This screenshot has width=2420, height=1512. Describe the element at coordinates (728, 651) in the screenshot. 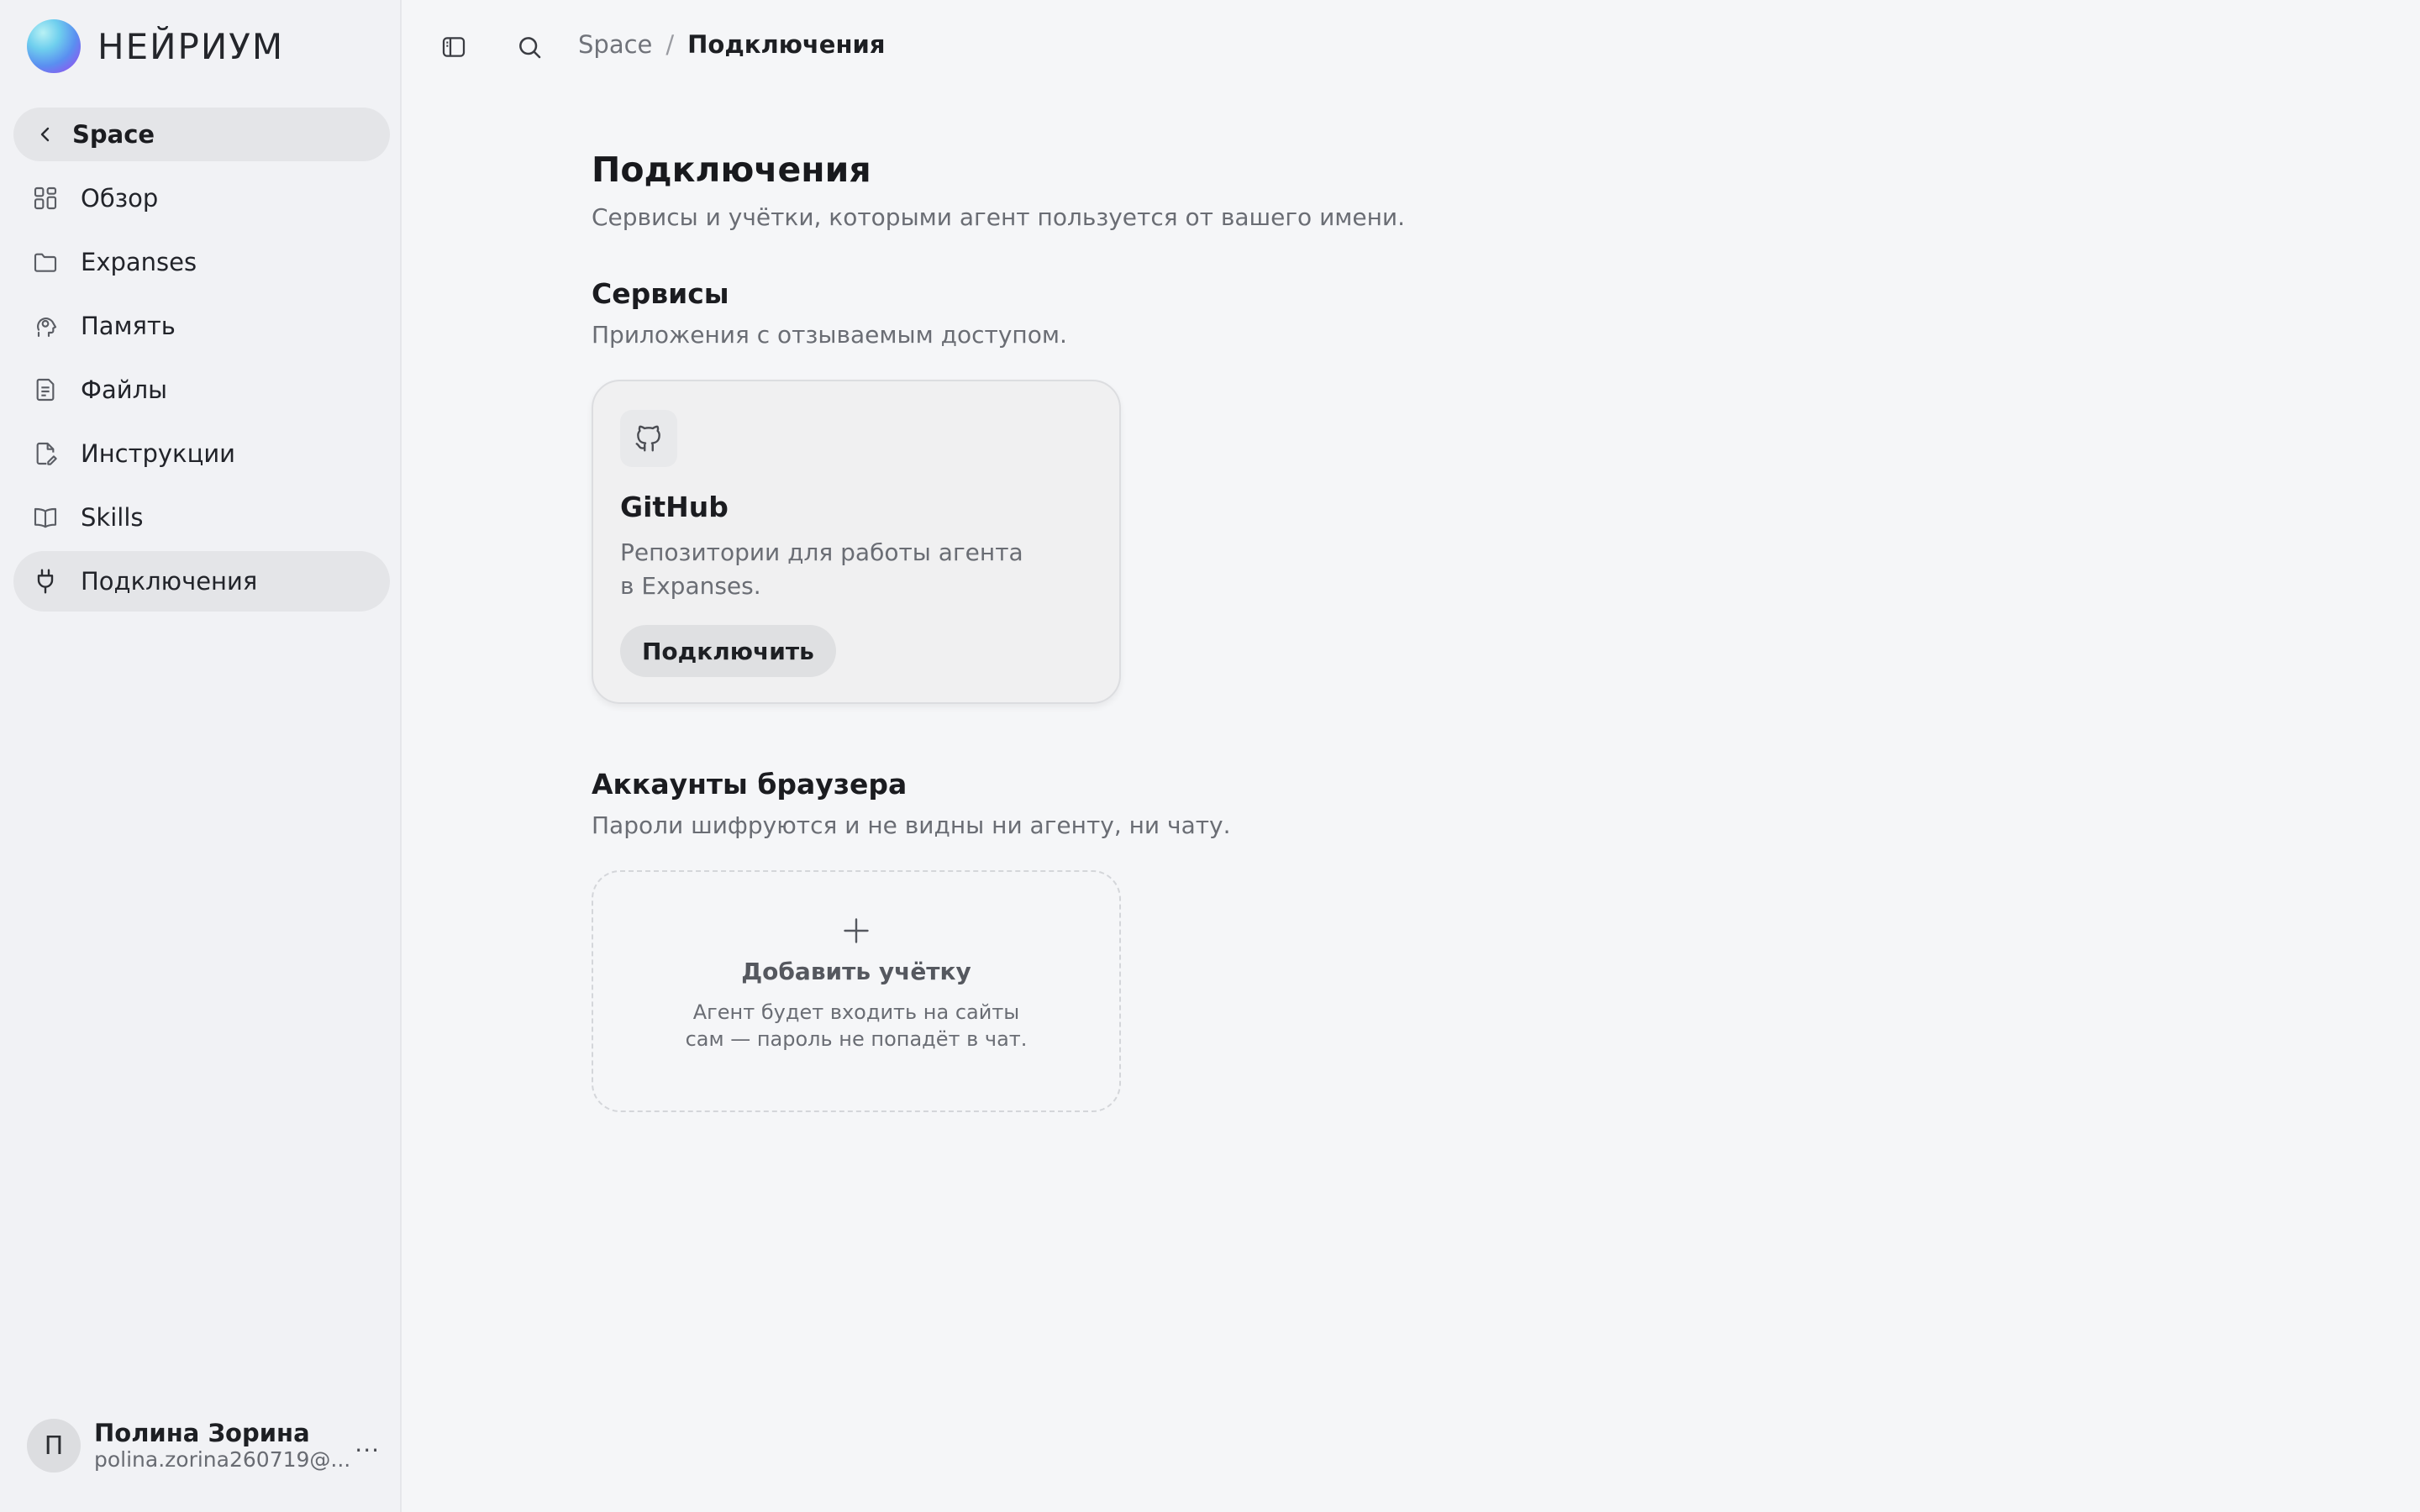

I see `connect-github-button: Подключить` at that location.